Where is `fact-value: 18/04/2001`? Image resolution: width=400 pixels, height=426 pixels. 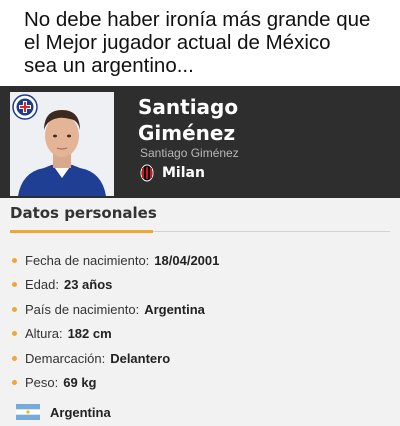 fact-value: 18/04/2001 is located at coordinates (187, 260).